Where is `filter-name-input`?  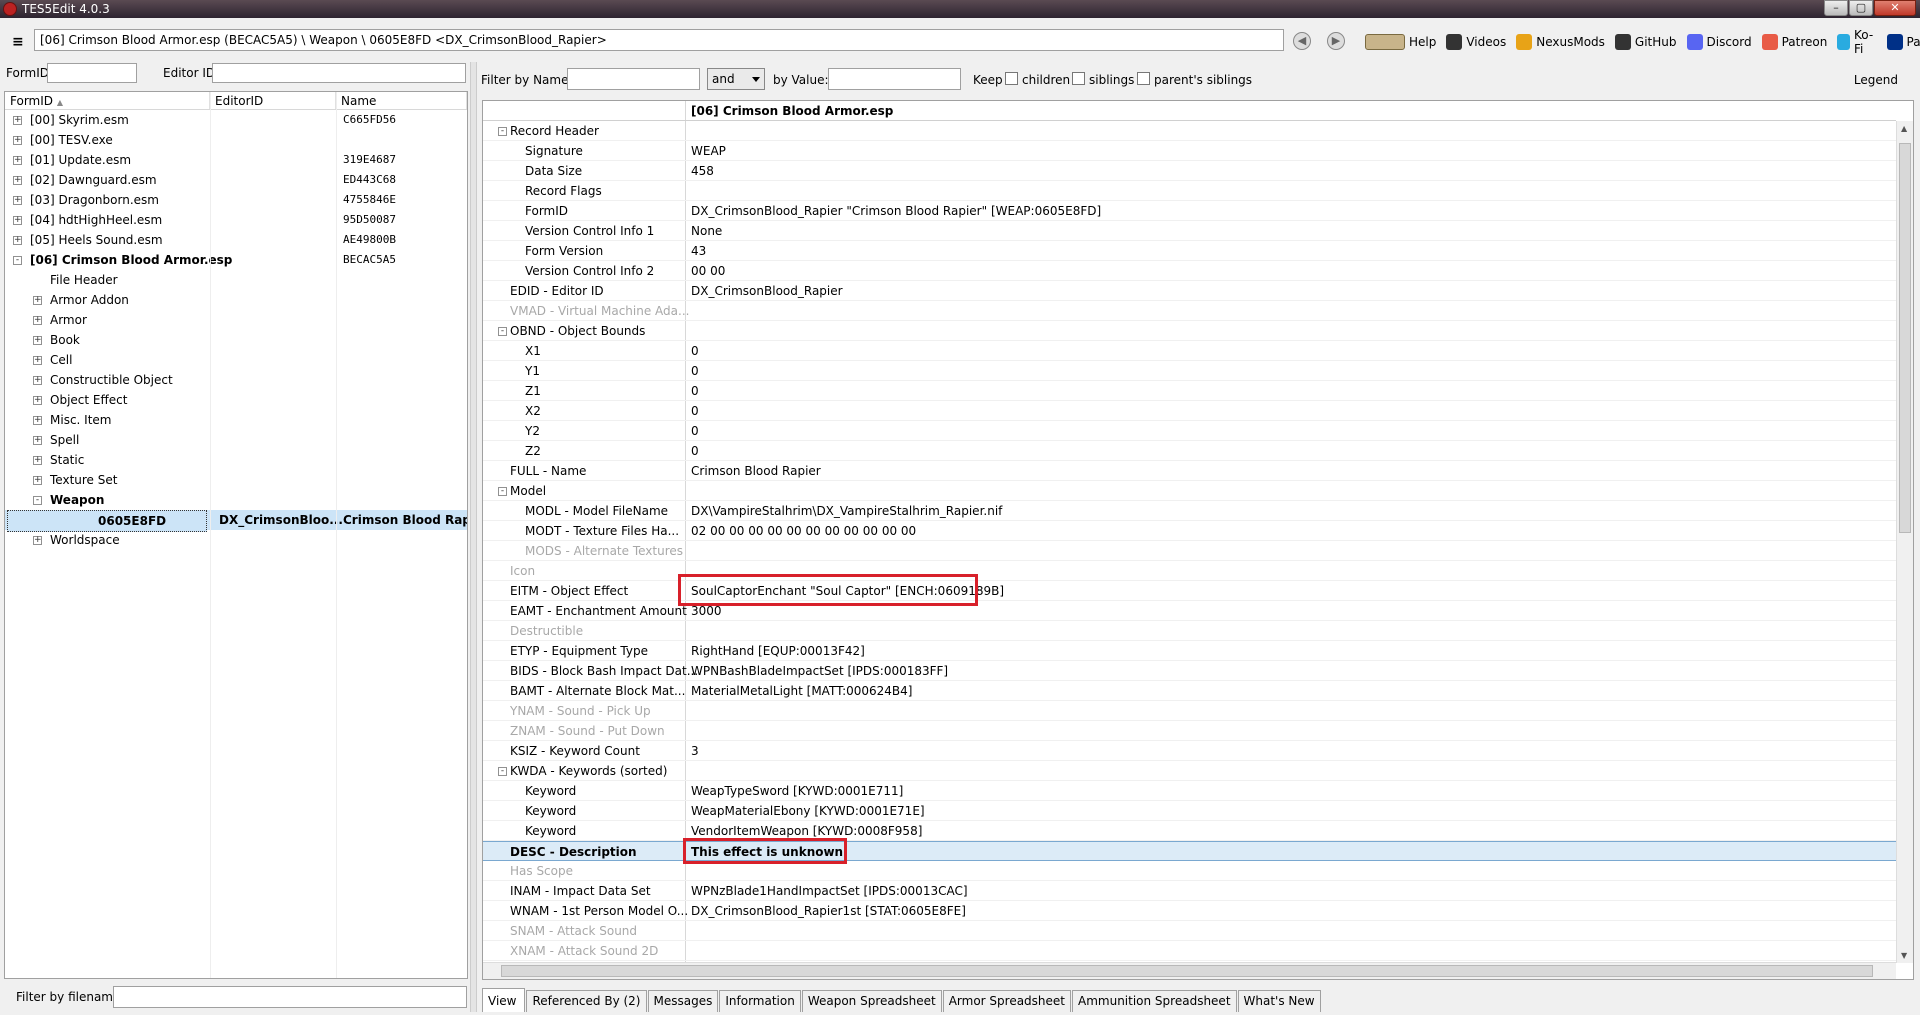
filter-name-input is located at coordinates (633, 79).